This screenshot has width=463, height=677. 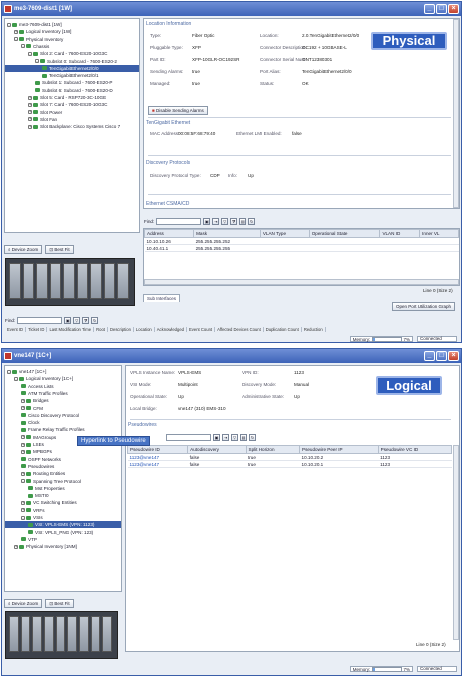 What do you see at coordinates (59, 249) in the screenshot?
I see `best-fit-button: ⊡ Best Fit` at bounding box center [59, 249].